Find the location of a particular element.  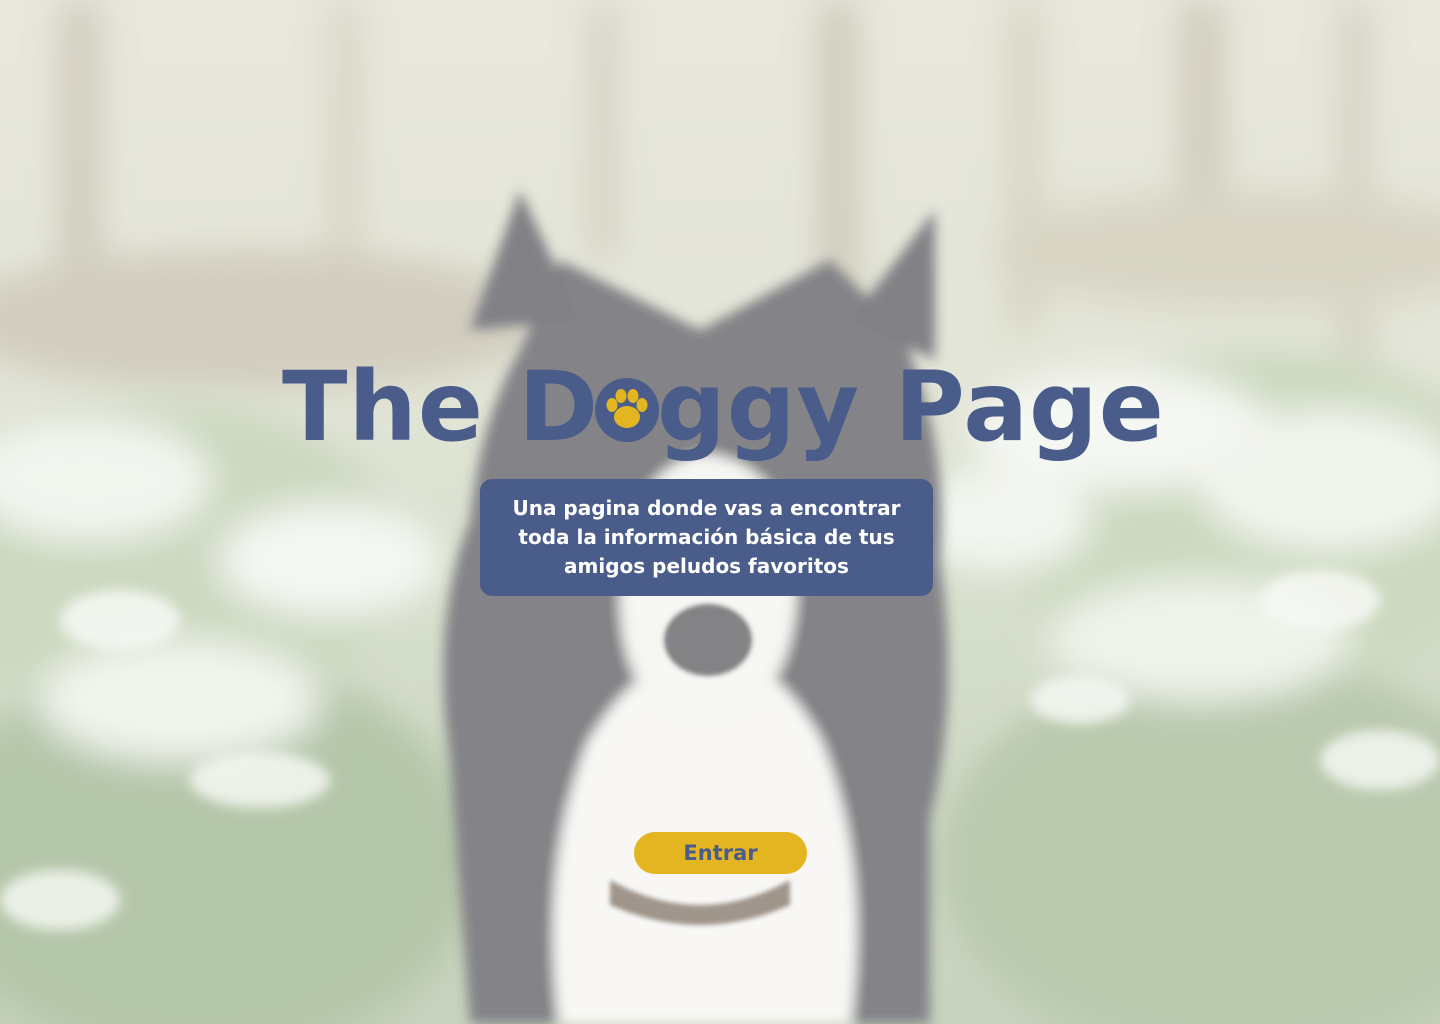

enter-button: Entrar is located at coordinates (720, 853).